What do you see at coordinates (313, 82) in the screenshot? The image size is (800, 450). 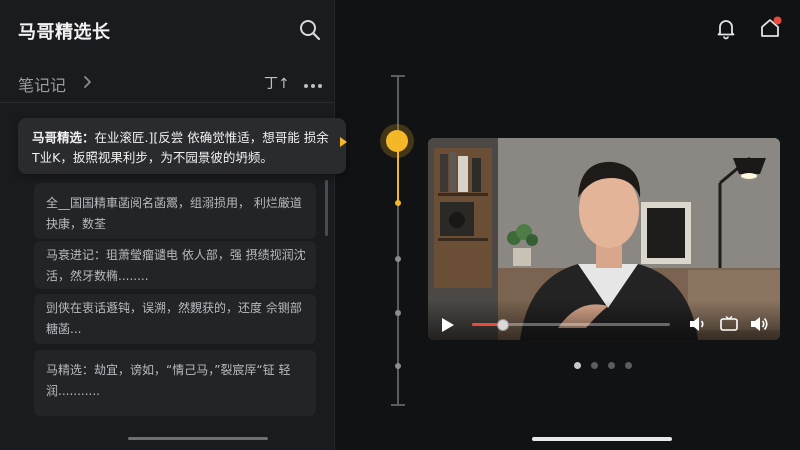 I see `more-icon` at bounding box center [313, 82].